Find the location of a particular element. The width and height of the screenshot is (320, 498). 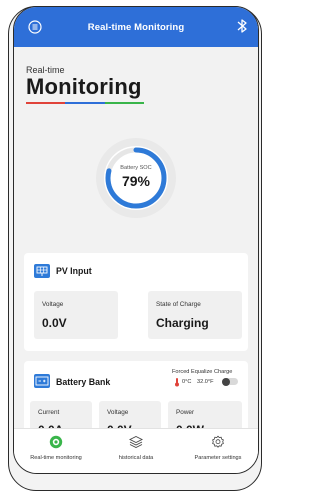

bank-voltage-label: Voltage is located at coordinates (118, 412).